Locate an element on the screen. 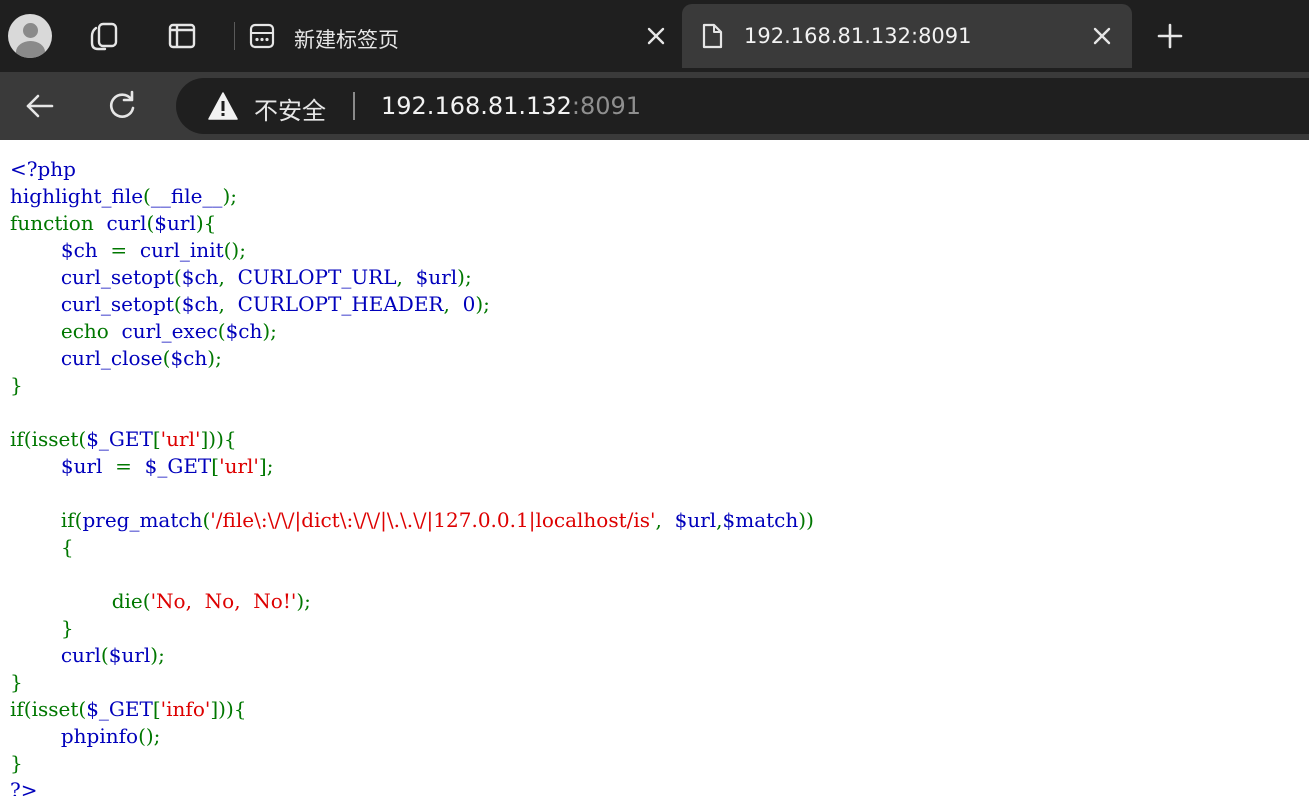 This screenshot has height=796, width=1309. code-token: curl_setopt is located at coordinates (117, 304).